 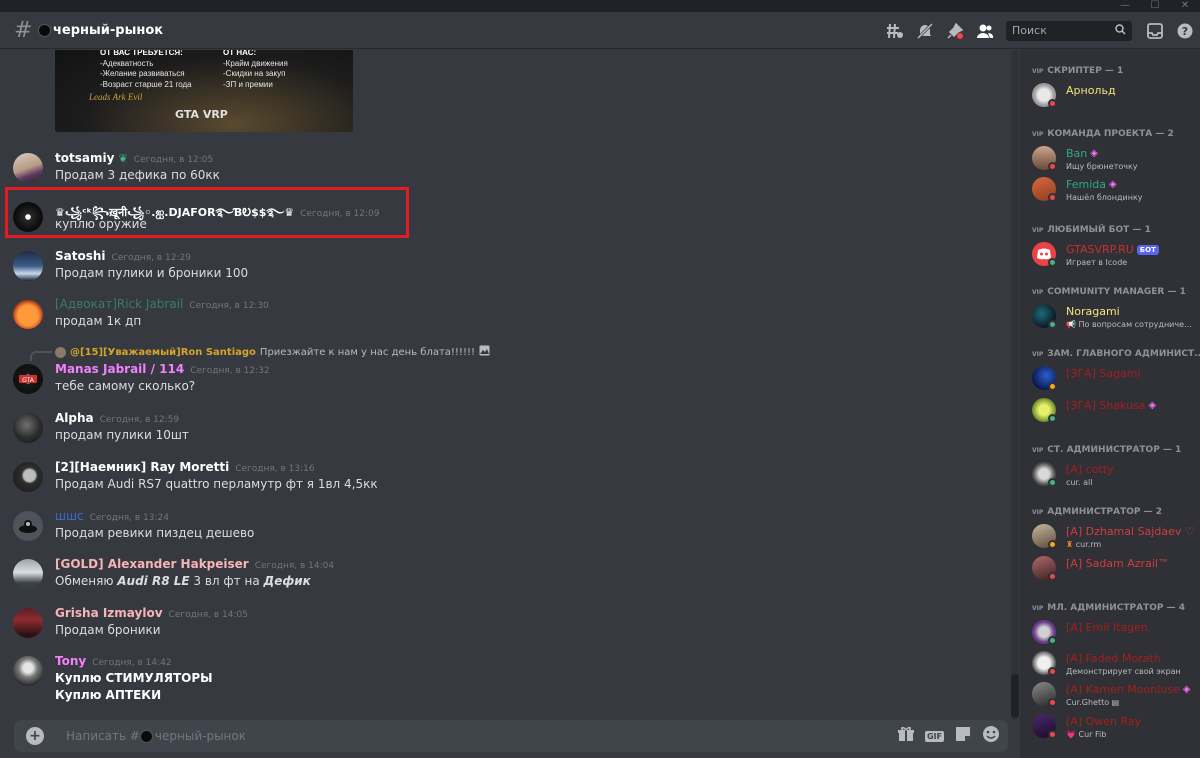 What do you see at coordinates (1116, 191) in the screenshot?
I see `member-item: Femida ◈ Нашёл блондинку` at bounding box center [1116, 191].